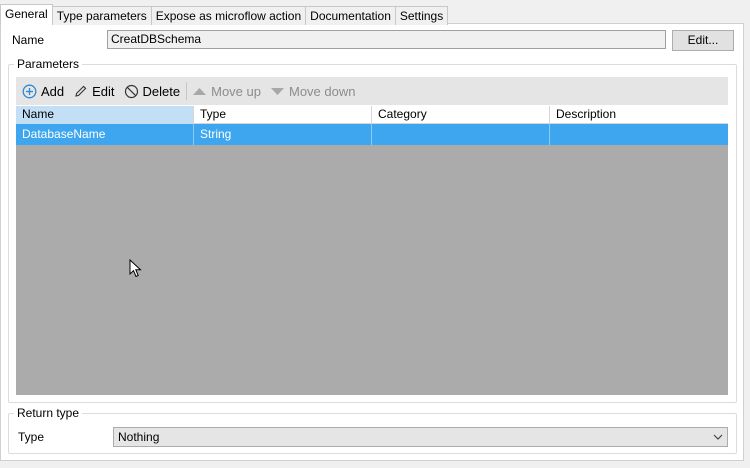 This screenshot has height=468, width=750. What do you see at coordinates (139, 437) in the screenshot?
I see `return-type-value: Nothing` at bounding box center [139, 437].